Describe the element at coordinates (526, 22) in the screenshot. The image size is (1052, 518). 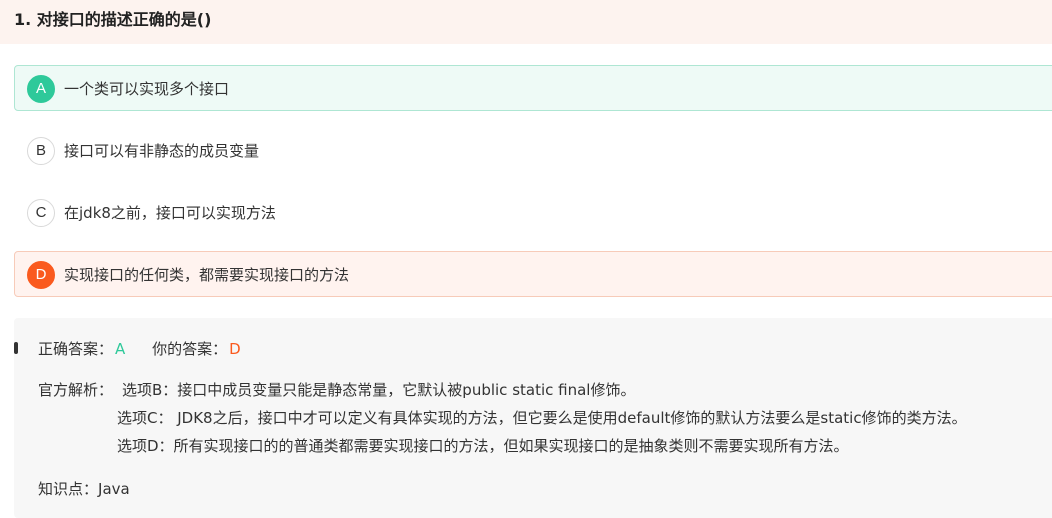
I see `question-header: 1. 对接口的描述正确的是()` at that location.